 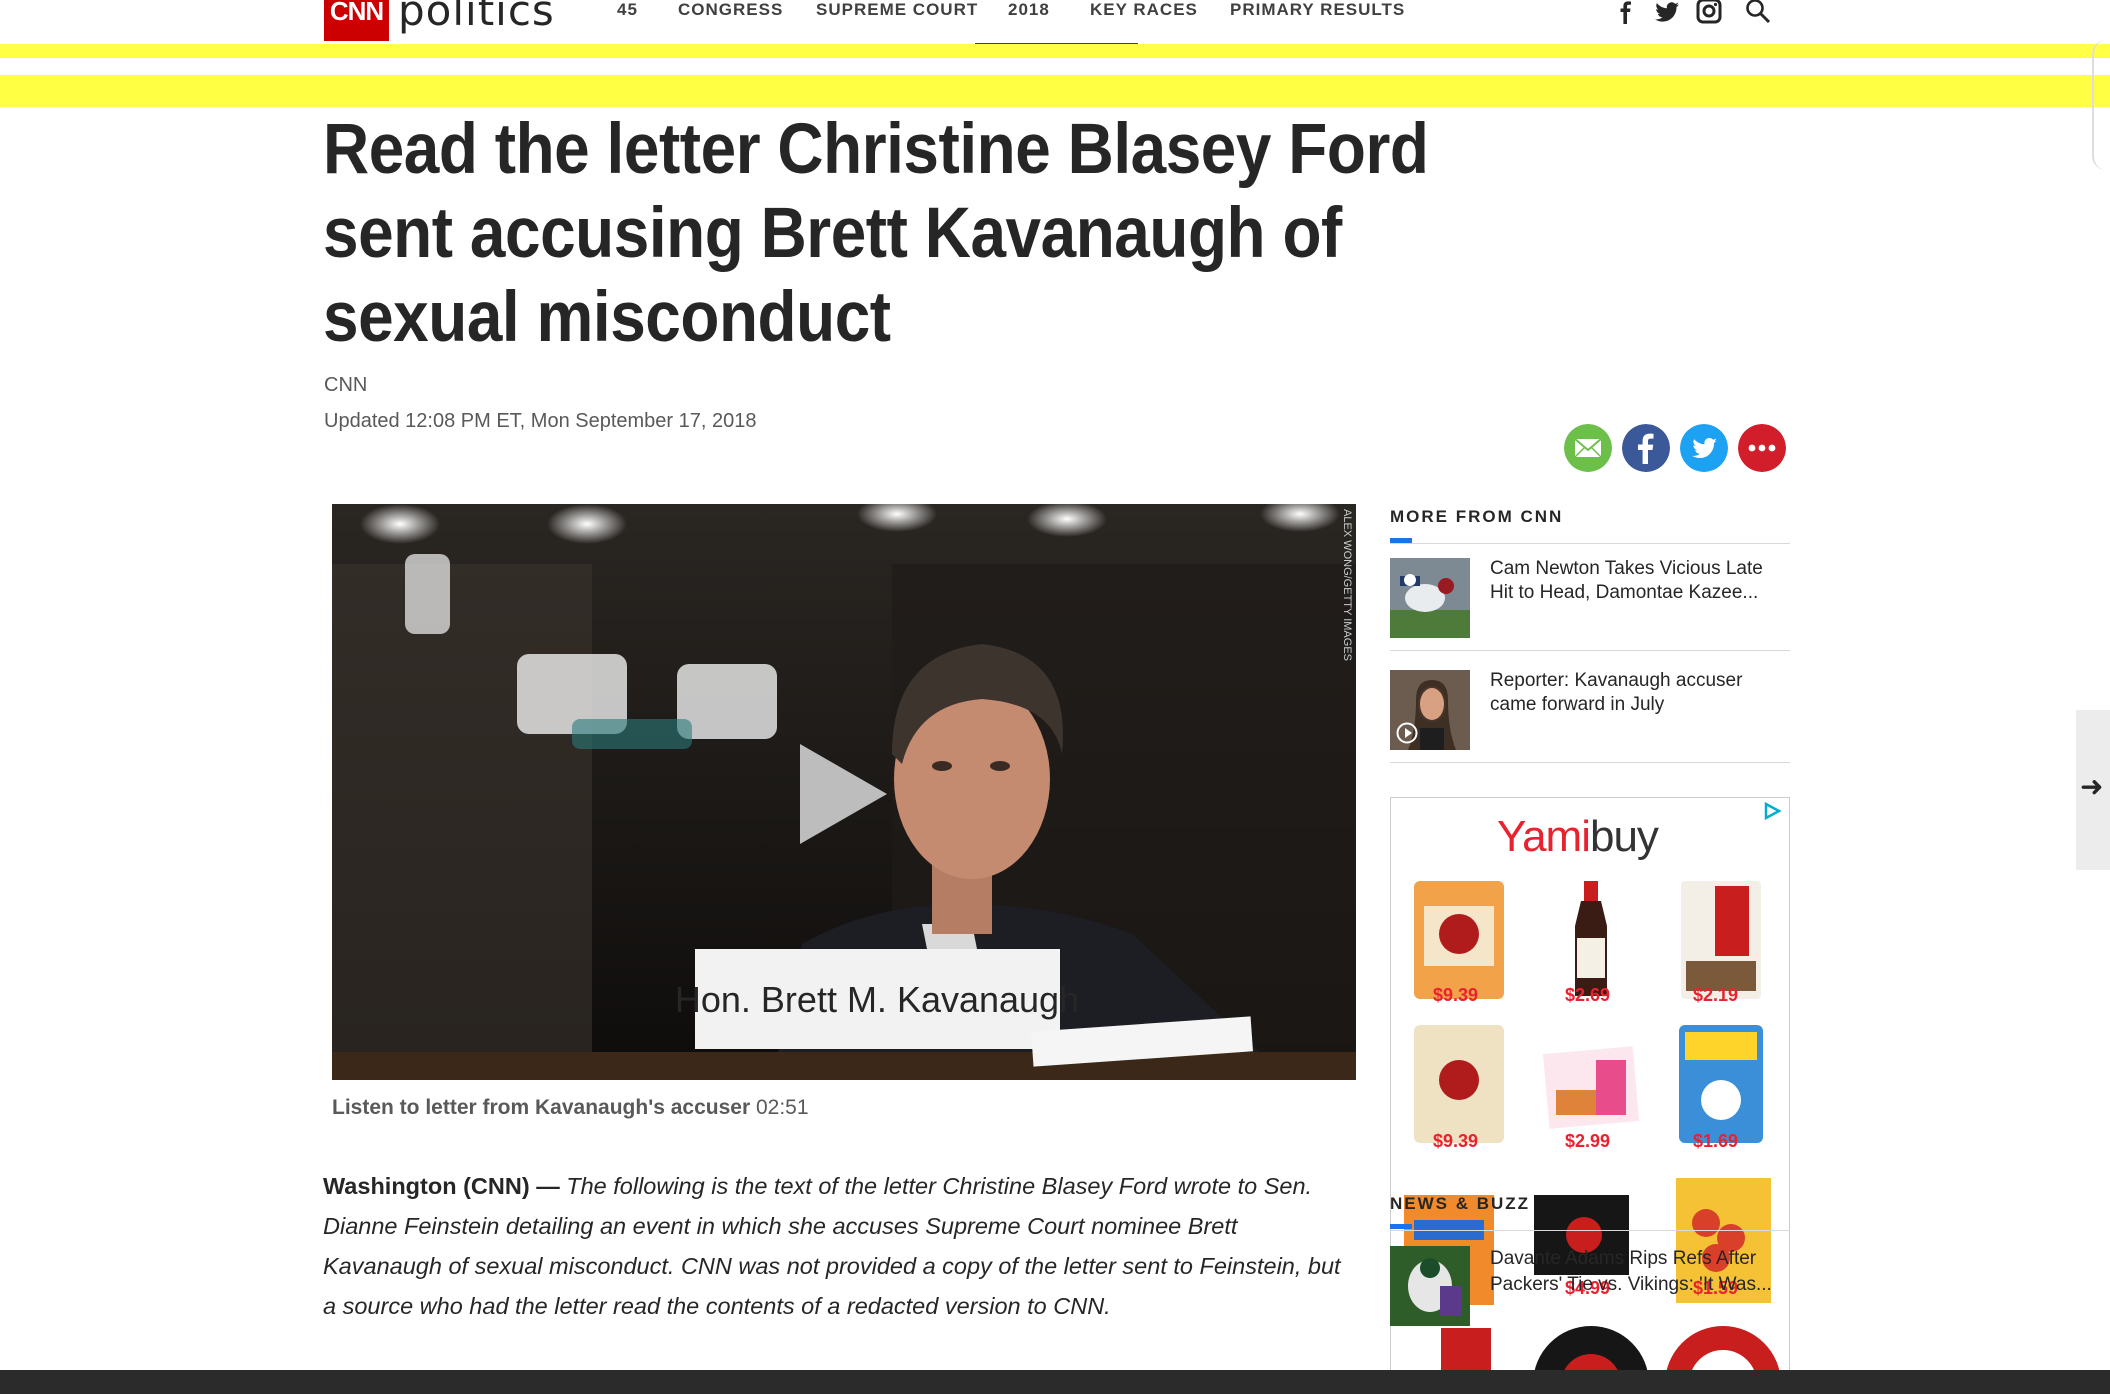 What do you see at coordinates (1055, 91) in the screenshot?
I see `highlight-bar-bottom` at bounding box center [1055, 91].